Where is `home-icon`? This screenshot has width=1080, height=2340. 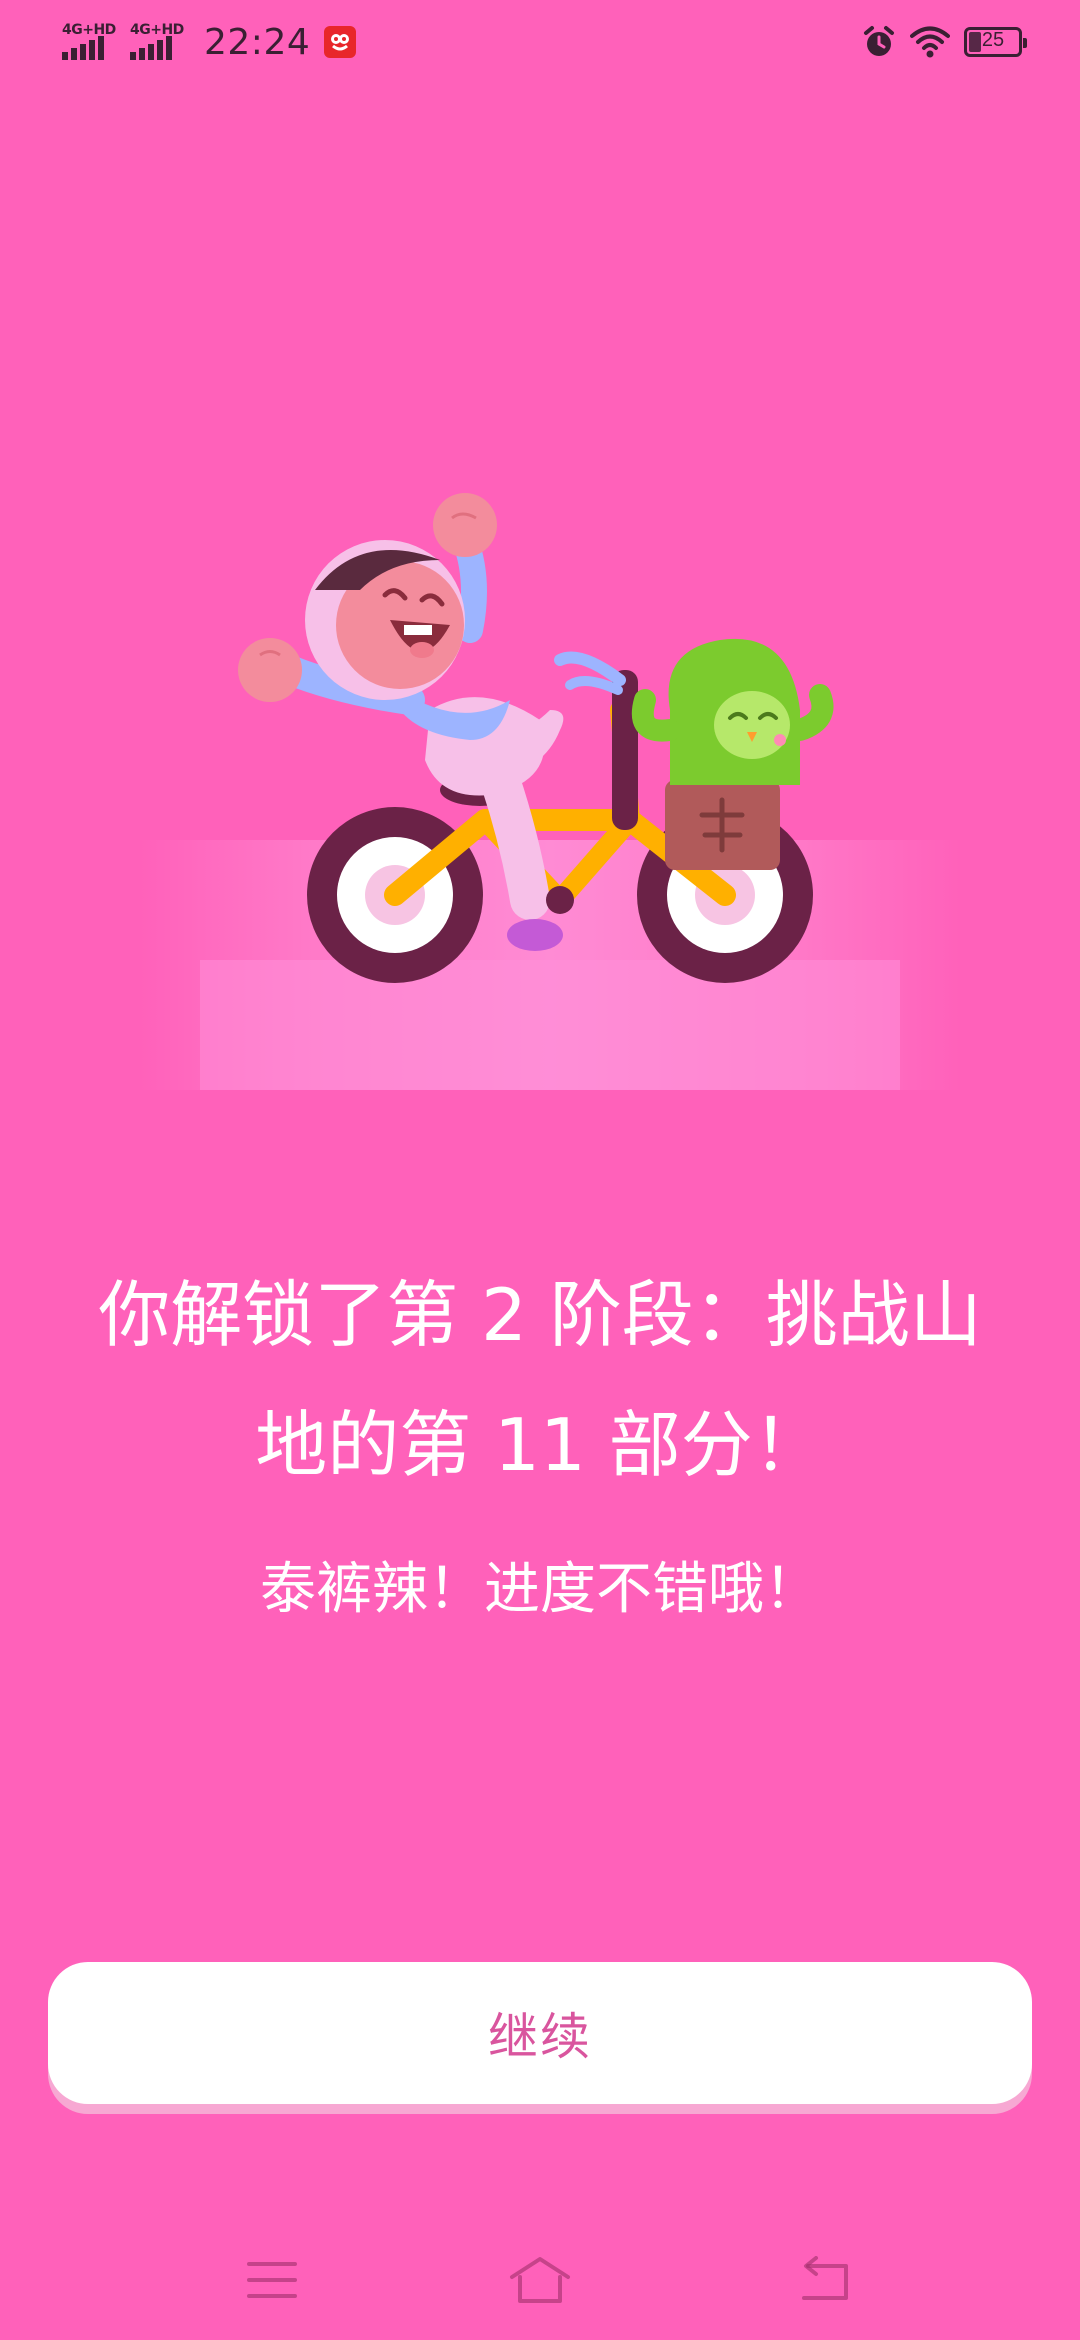
home-icon is located at coordinates (540, 2280).